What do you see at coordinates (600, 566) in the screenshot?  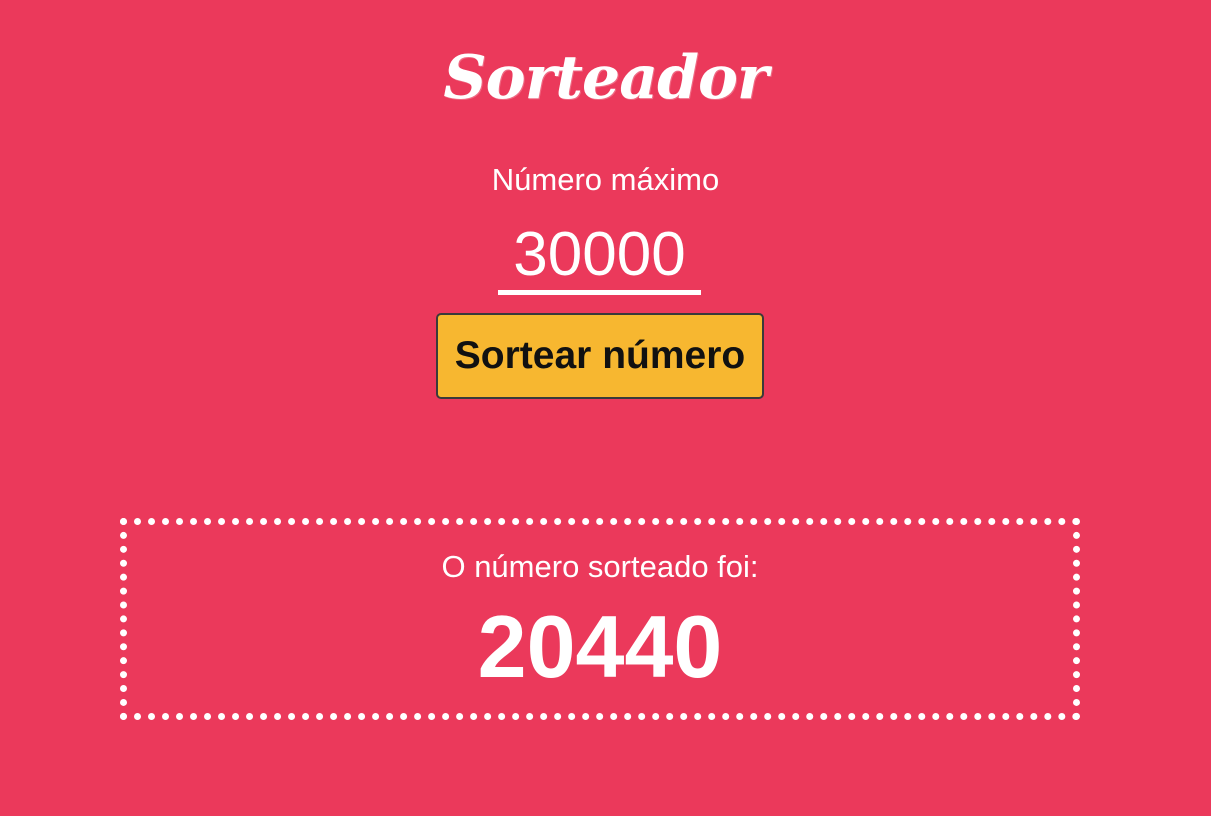 I see `result-label: O número sorteado foi:` at bounding box center [600, 566].